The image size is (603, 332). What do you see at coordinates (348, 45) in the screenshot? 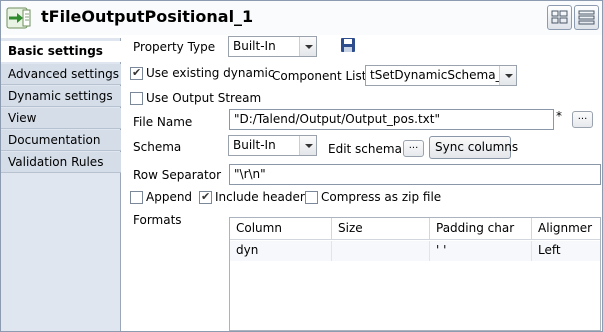
I see `save-property-icon` at bounding box center [348, 45].